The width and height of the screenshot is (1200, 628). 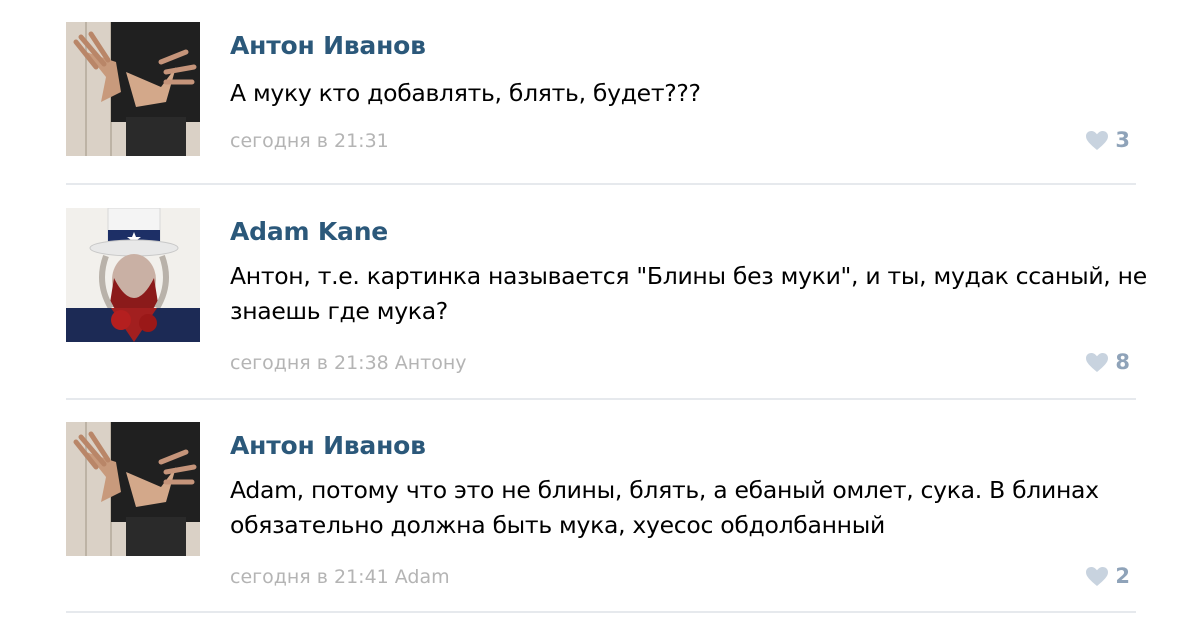 I want to click on comment-text: А муку кто добавлять, блять, будет???, so click(x=465, y=93).